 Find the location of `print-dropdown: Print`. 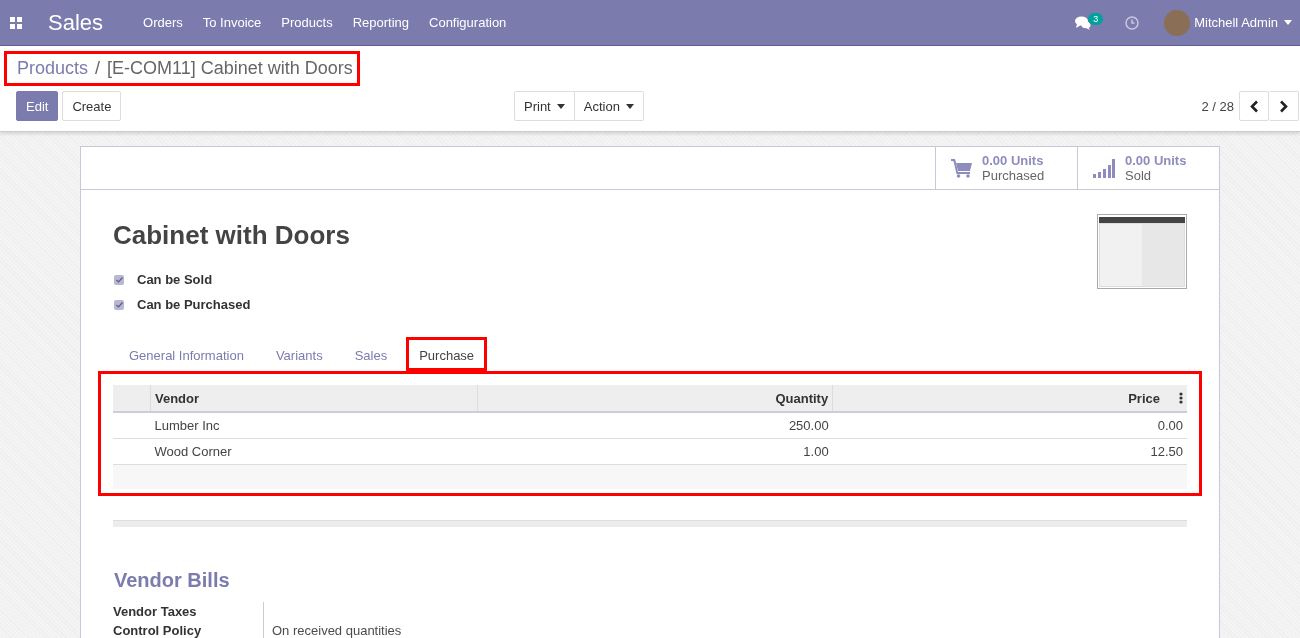

print-dropdown: Print is located at coordinates (544, 106).